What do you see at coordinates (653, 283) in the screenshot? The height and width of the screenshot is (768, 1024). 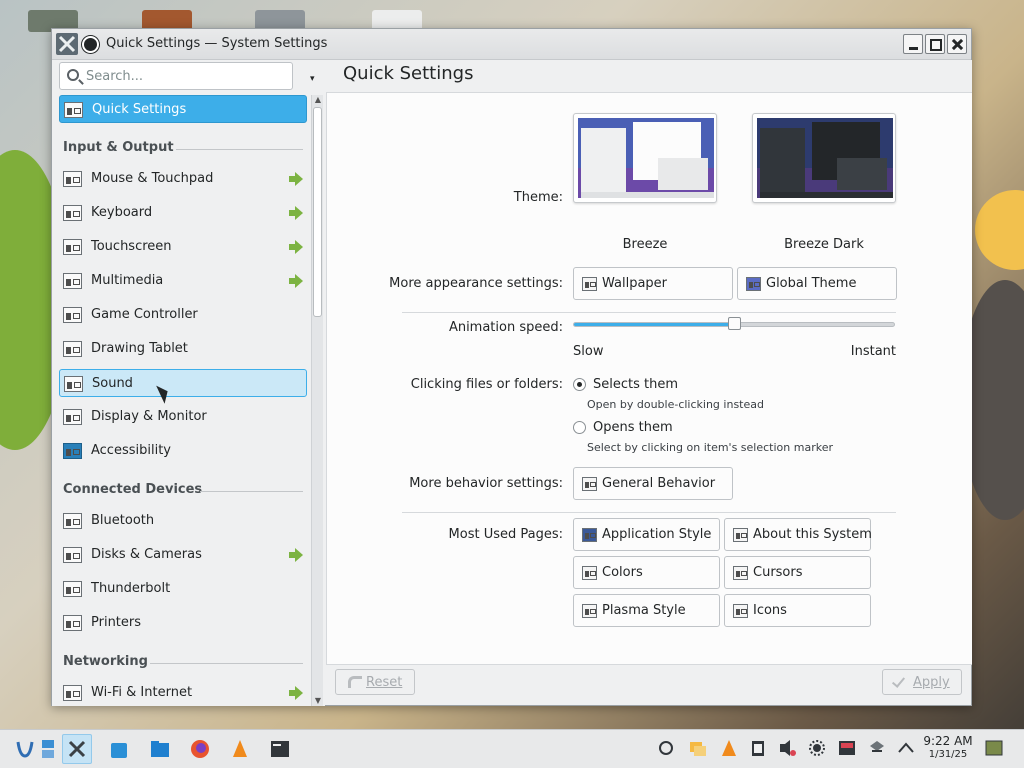 I see `wallpaper-button: Wallpaper` at bounding box center [653, 283].